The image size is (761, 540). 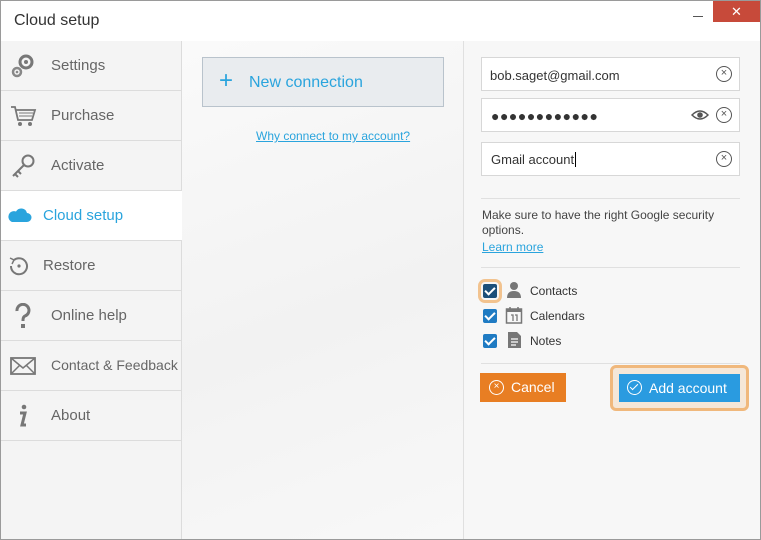 What do you see at coordinates (23, 66) in the screenshot?
I see `gears-icon` at bounding box center [23, 66].